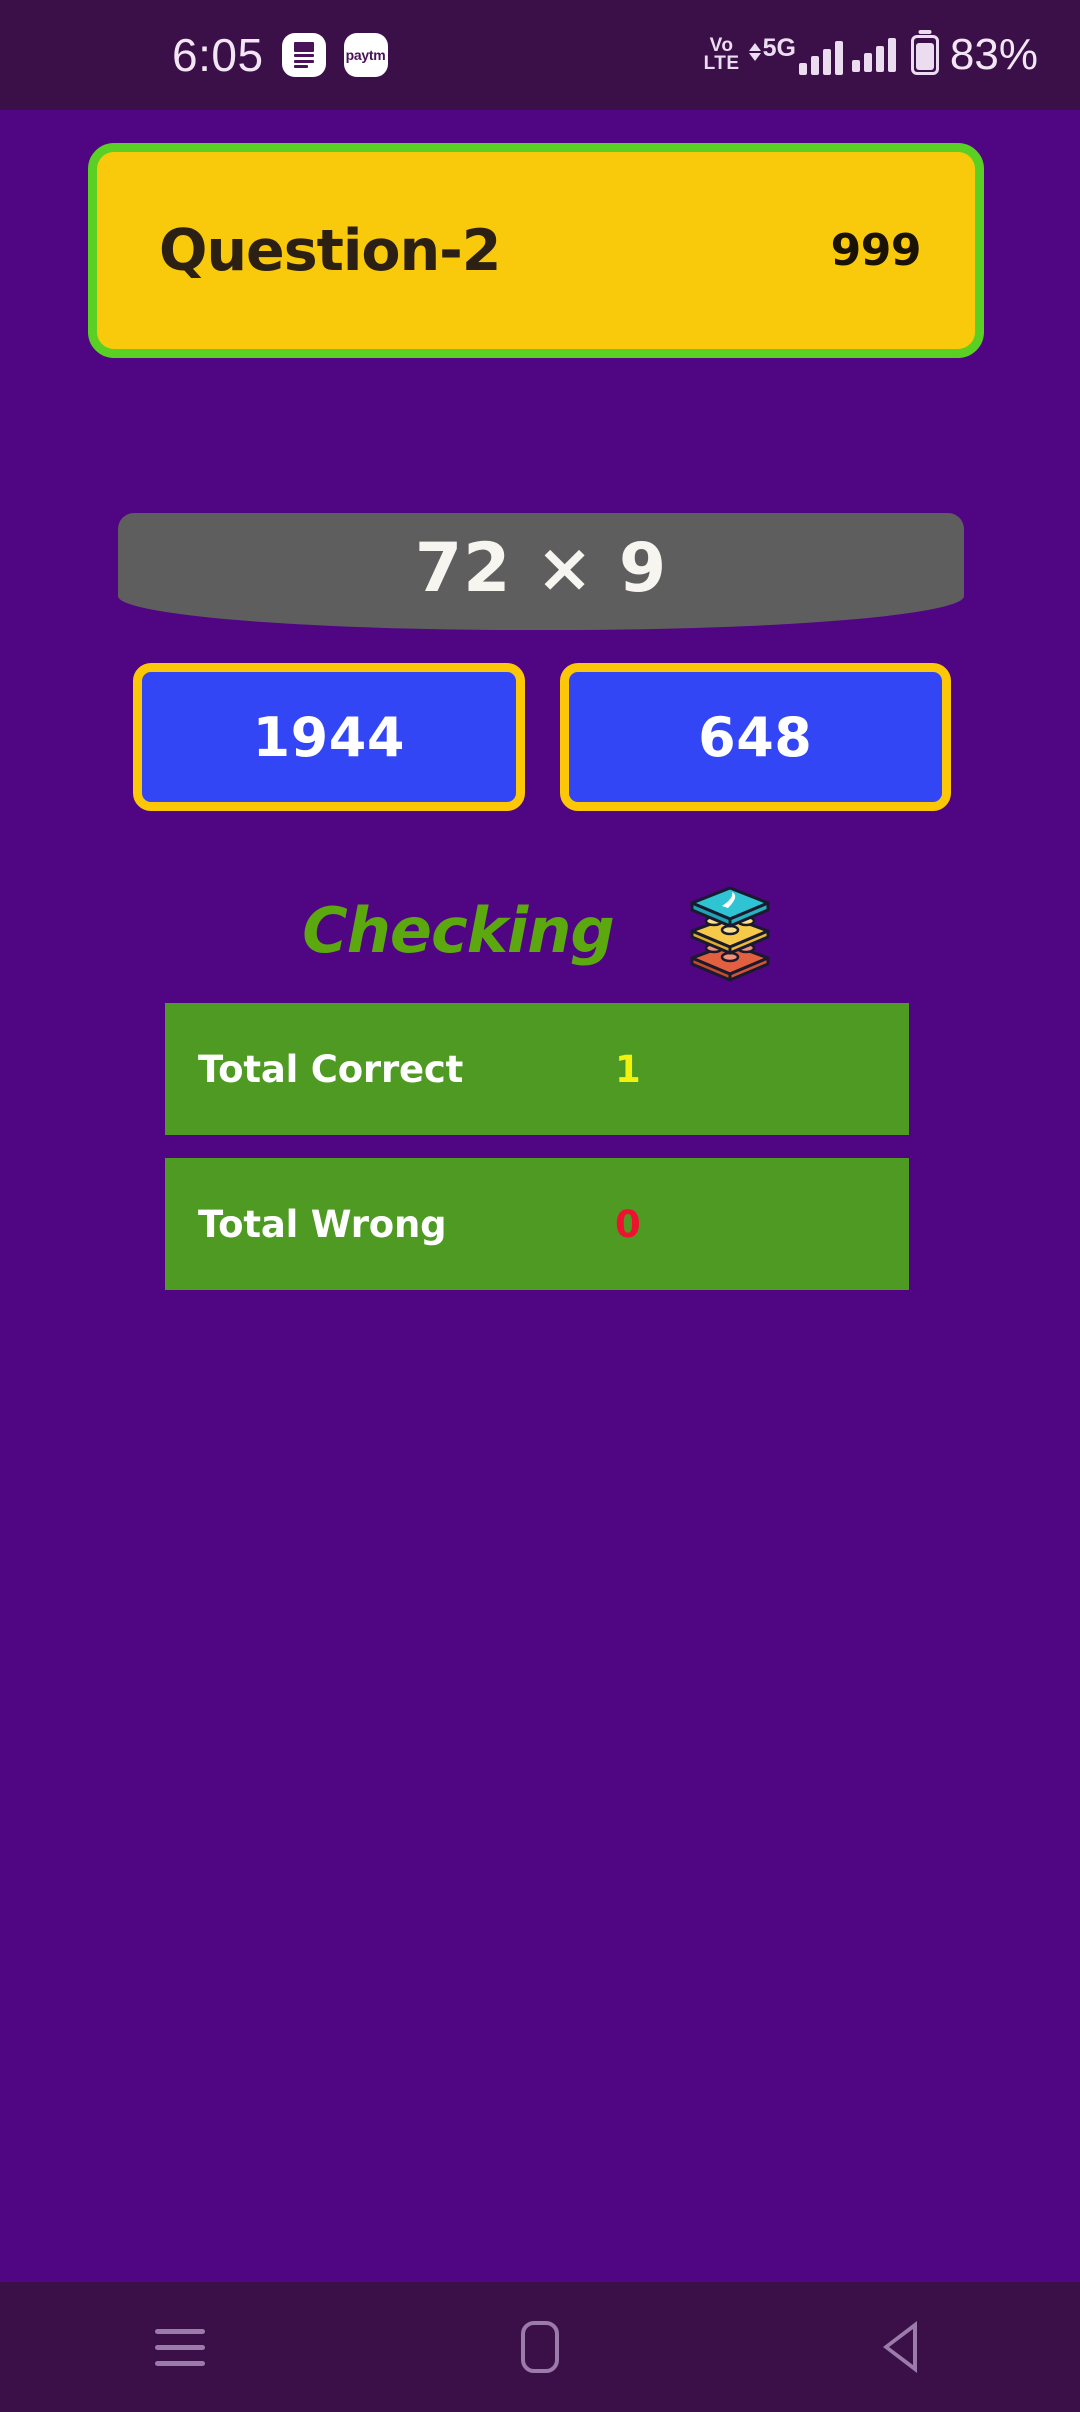  I want to click on status-clock: 6:05, so click(218, 55).